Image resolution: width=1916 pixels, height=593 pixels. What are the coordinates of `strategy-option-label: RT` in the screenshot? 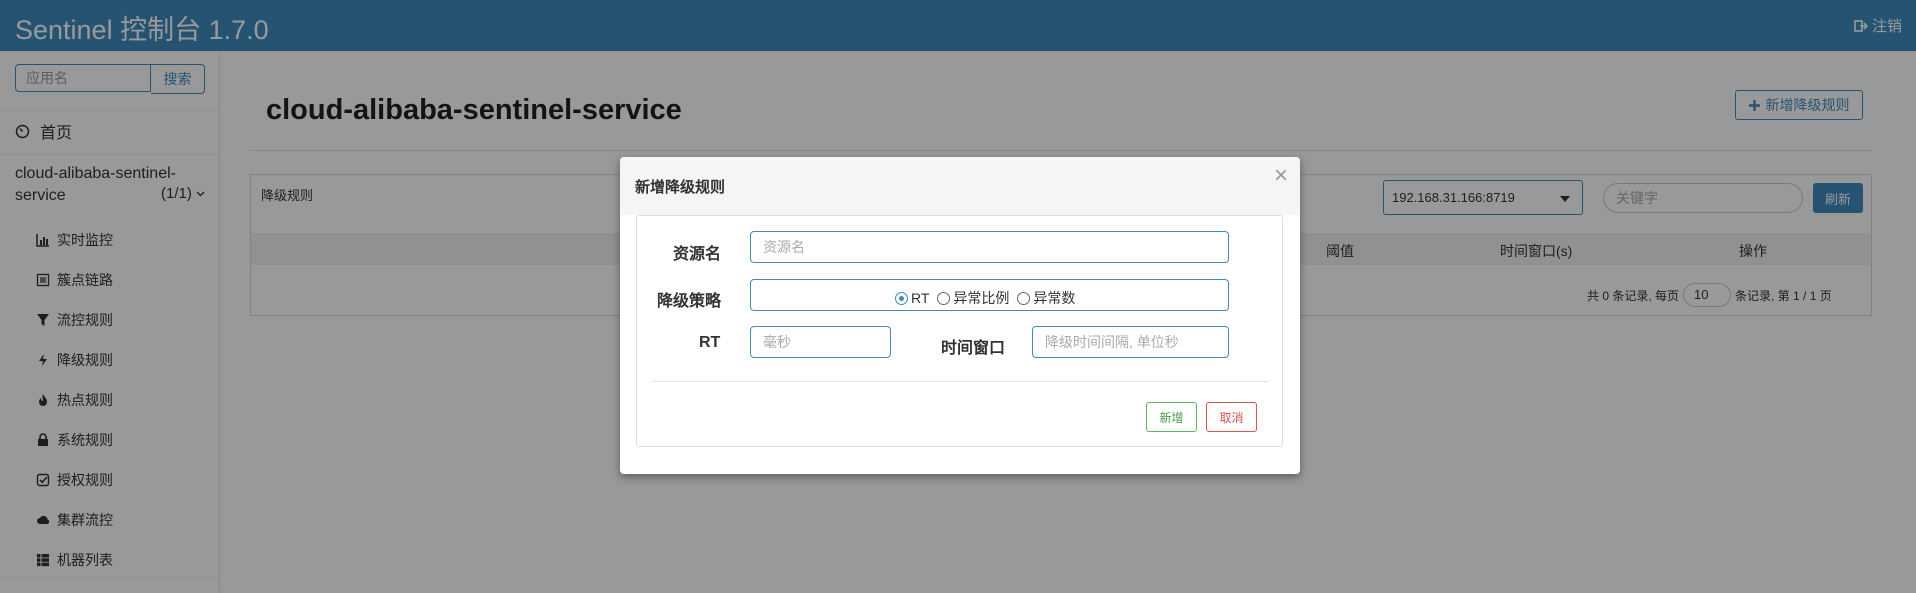 It's located at (920, 298).